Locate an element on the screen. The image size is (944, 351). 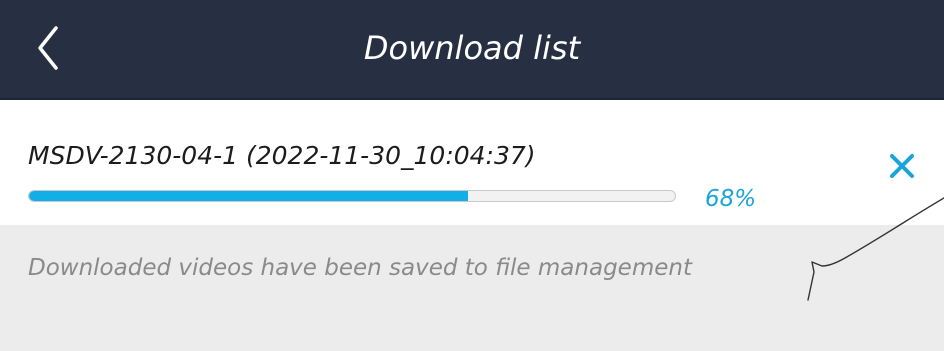
close-icon is located at coordinates (902, 166).